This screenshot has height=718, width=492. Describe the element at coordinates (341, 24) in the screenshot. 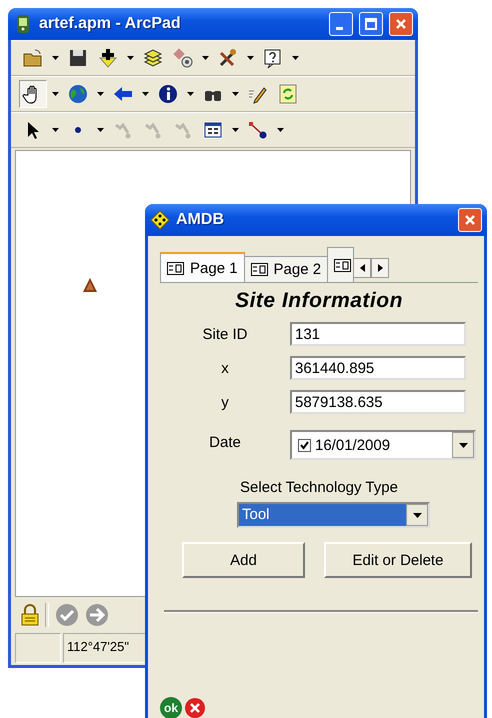

I see `minimize-button` at that location.